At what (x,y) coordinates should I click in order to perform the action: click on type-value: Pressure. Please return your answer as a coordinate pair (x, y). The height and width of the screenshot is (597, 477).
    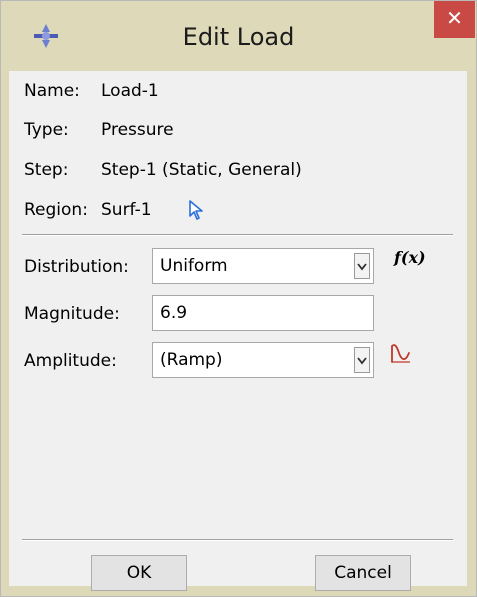
    Looking at the image, I should click on (137, 130).